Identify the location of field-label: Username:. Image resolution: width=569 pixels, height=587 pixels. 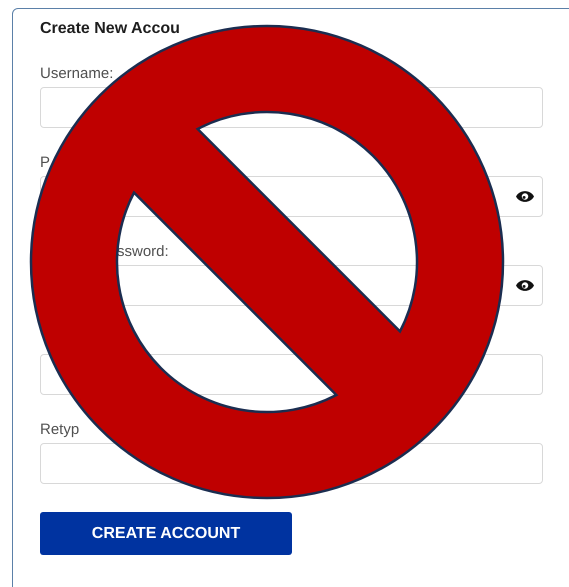
(77, 74).